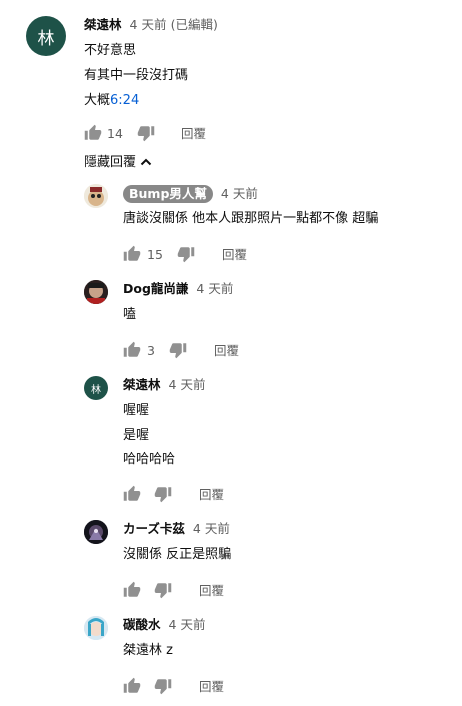 This screenshot has width=462, height=706. I want to click on comment-header: Bump男人幫 4 天前, so click(190, 194).